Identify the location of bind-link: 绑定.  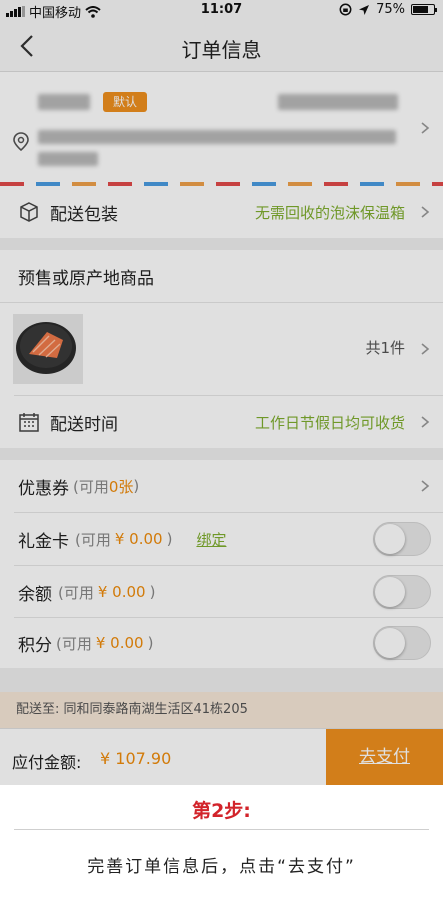
(211, 539).